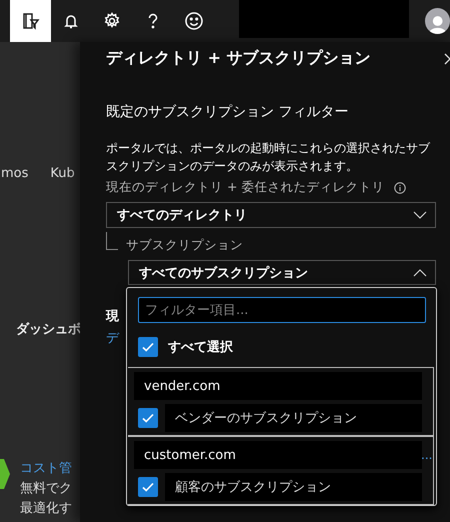 Image resolution: width=450 pixels, height=522 pixels. I want to click on cost-link: コスト管, so click(46, 468).